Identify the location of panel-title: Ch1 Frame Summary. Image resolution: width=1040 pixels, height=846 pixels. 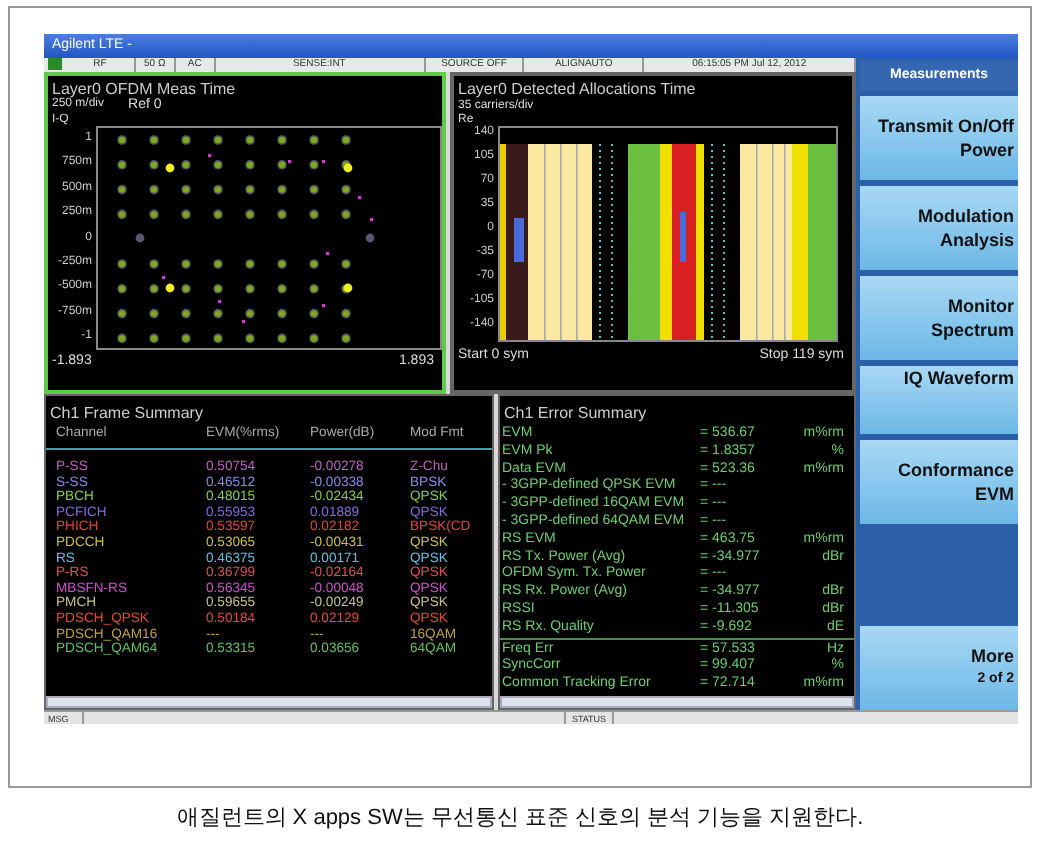
(126, 412).